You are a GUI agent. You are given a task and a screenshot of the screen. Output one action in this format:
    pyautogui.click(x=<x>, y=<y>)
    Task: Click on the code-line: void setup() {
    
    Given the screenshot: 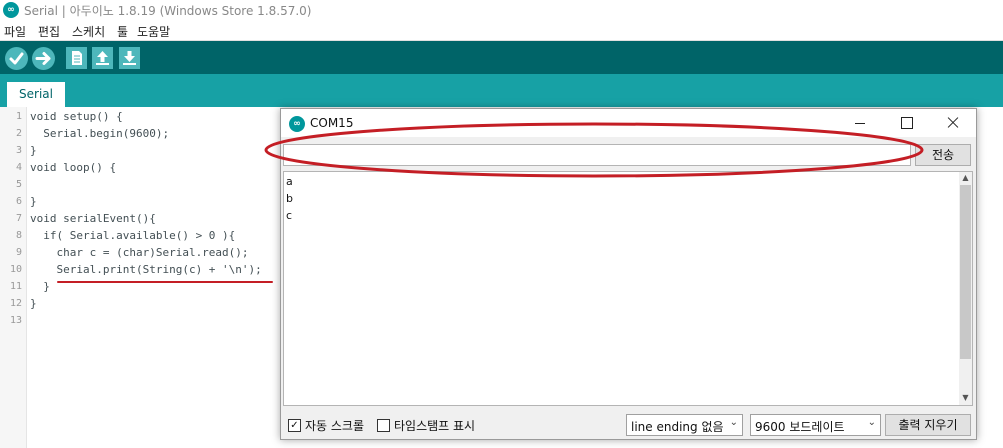 What is the action you would take?
    pyautogui.click(x=76, y=116)
    